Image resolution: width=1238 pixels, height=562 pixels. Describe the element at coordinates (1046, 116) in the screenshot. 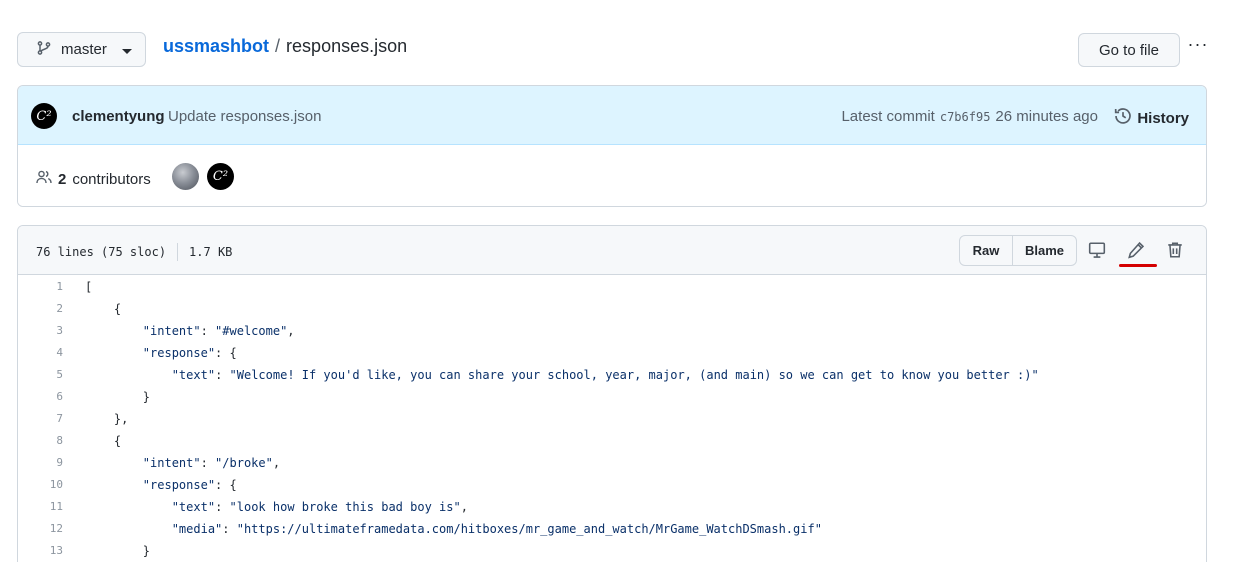

I see `commit-time: 26 minutes ago` at that location.